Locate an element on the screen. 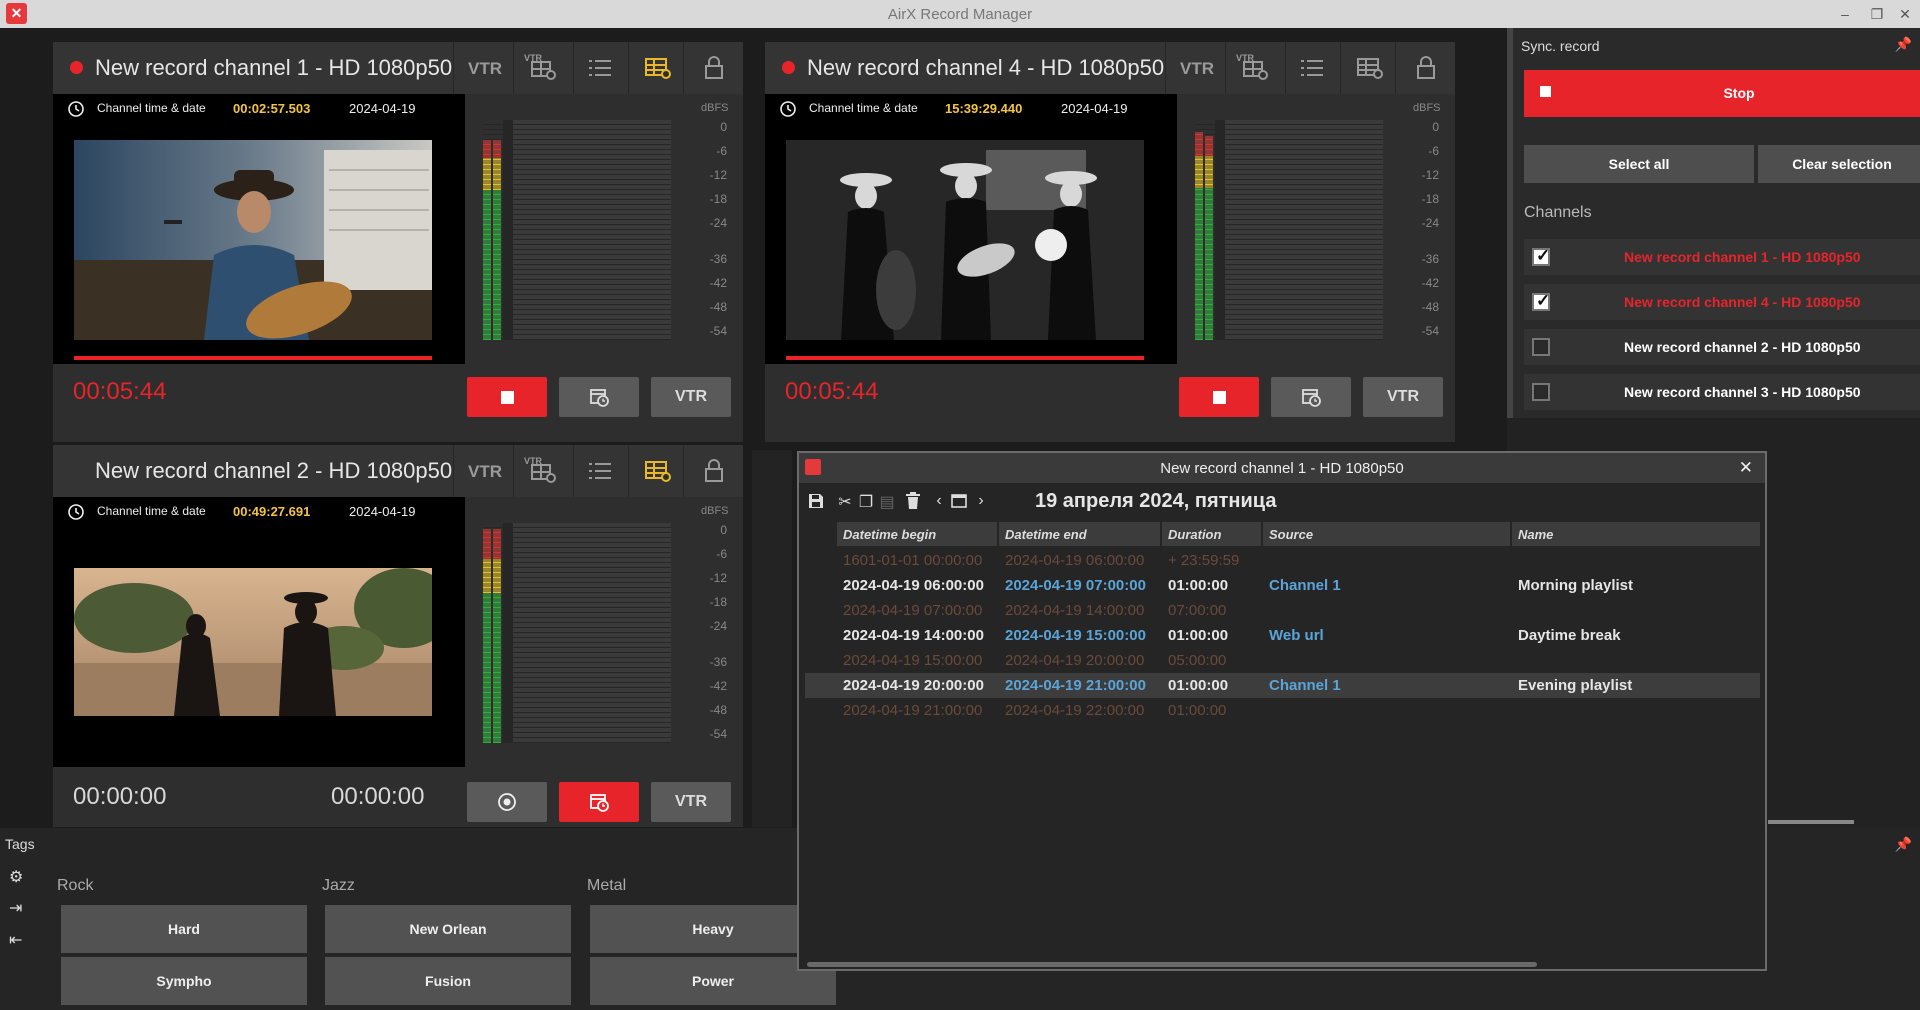  cut-icon: ✂ is located at coordinates (845, 502).